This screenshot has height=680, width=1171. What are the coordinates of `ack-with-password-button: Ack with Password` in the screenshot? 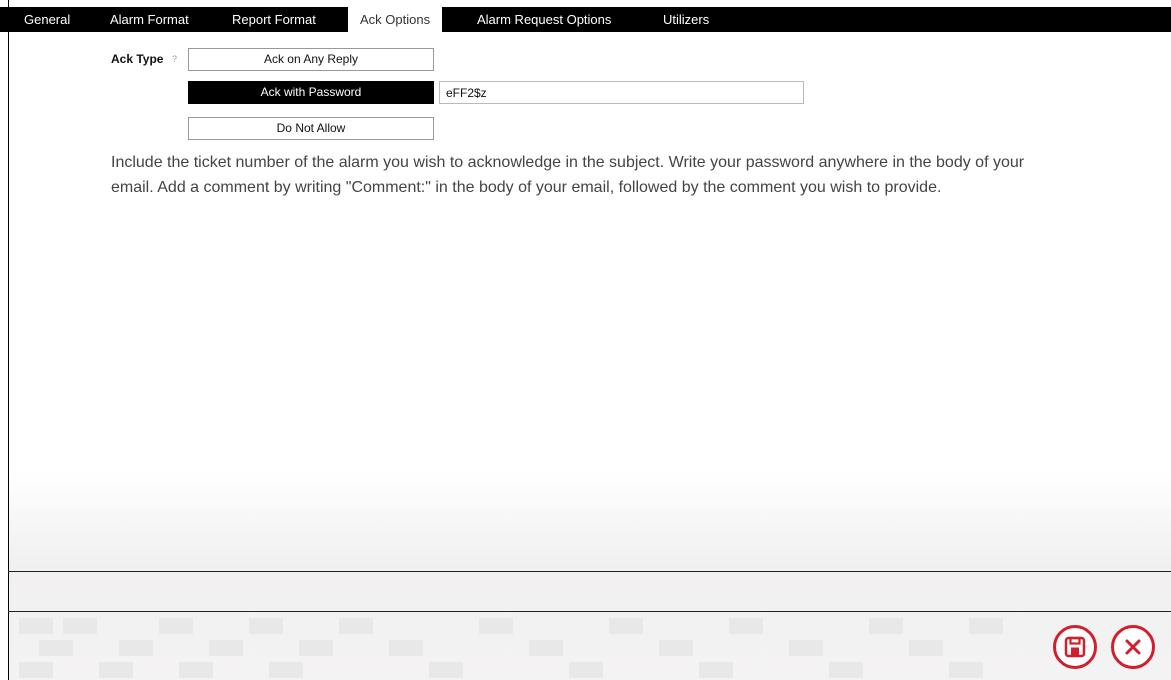 It's located at (311, 92).